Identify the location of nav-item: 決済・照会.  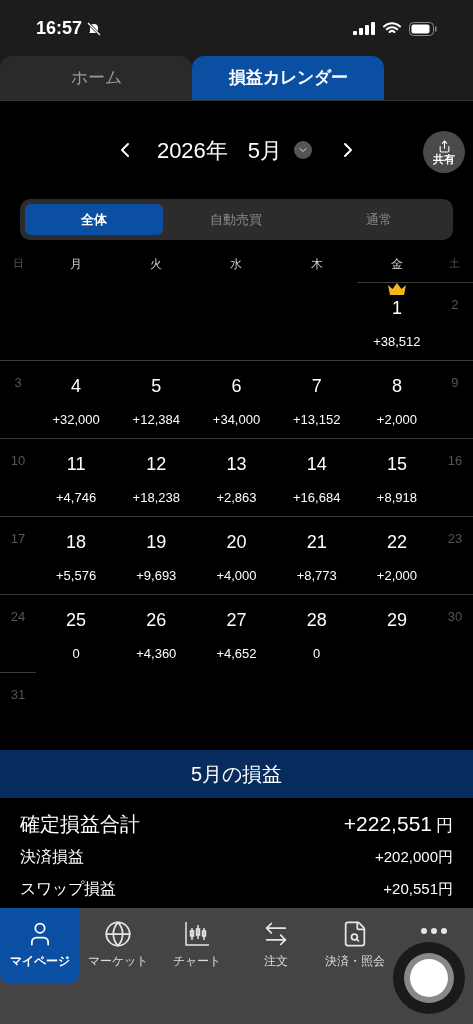
(354, 945).